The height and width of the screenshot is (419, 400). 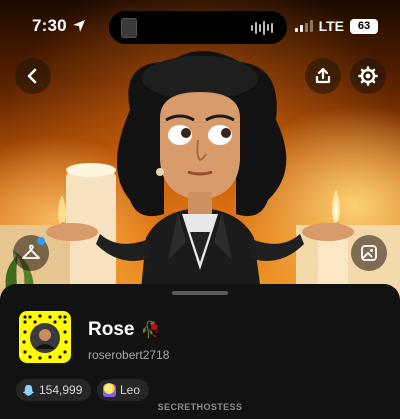 What do you see at coordinates (303, 26) in the screenshot?
I see `cellular-signal-icon` at bounding box center [303, 26].